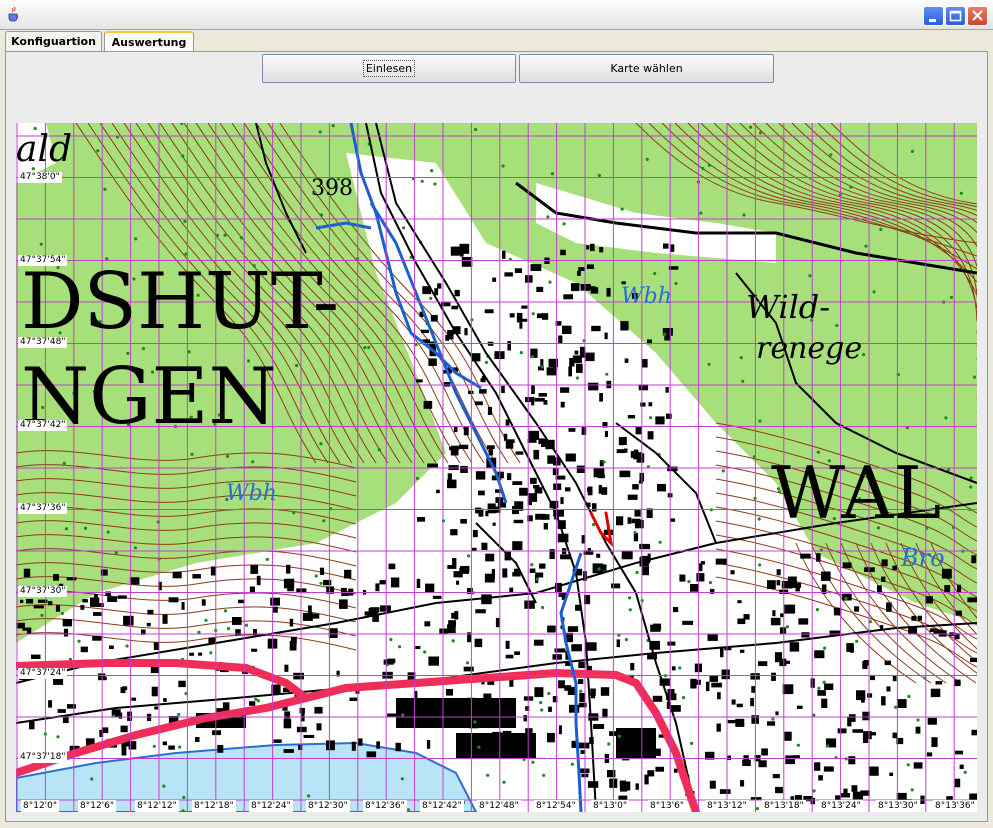 This screenshot has height=828, width=993. I want to click on longitude-label: 8°12'48", so click(499, 806).